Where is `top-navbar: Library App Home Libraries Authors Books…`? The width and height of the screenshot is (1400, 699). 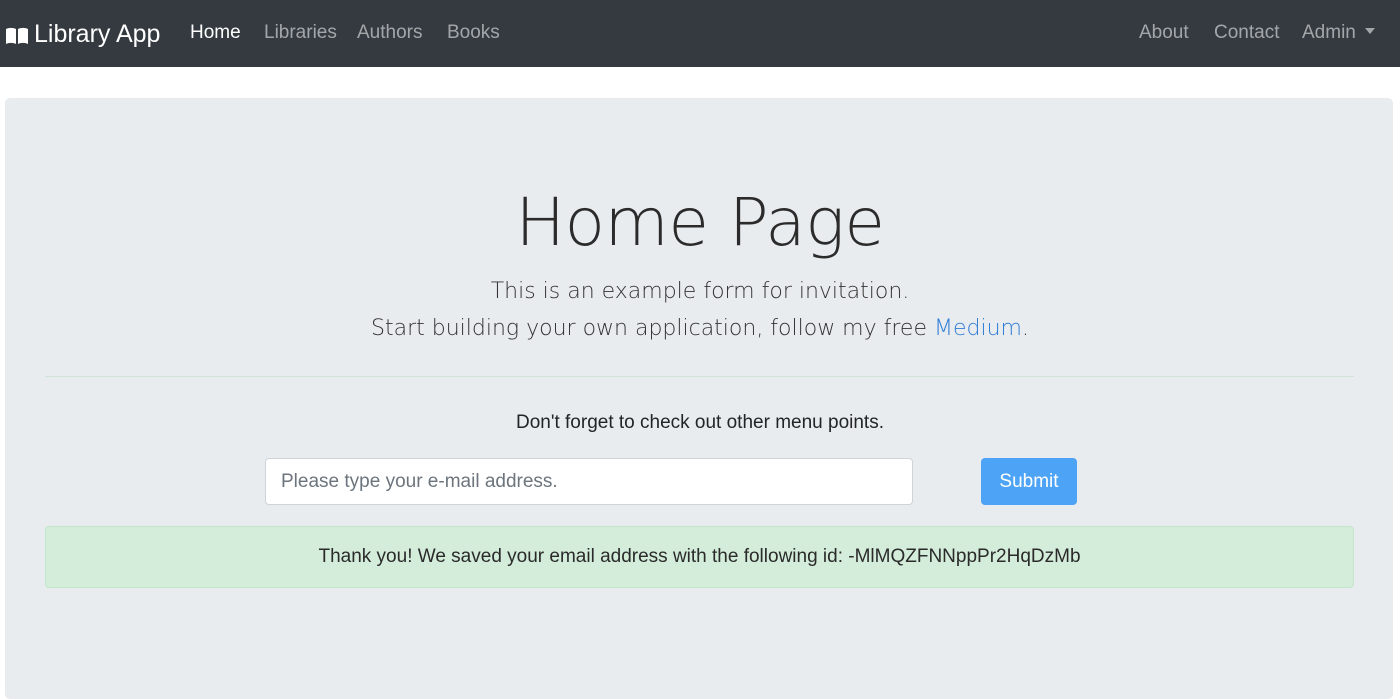 top-navbar: Library App Home Libraries Authors Books… is located at coordinates (700, 33).